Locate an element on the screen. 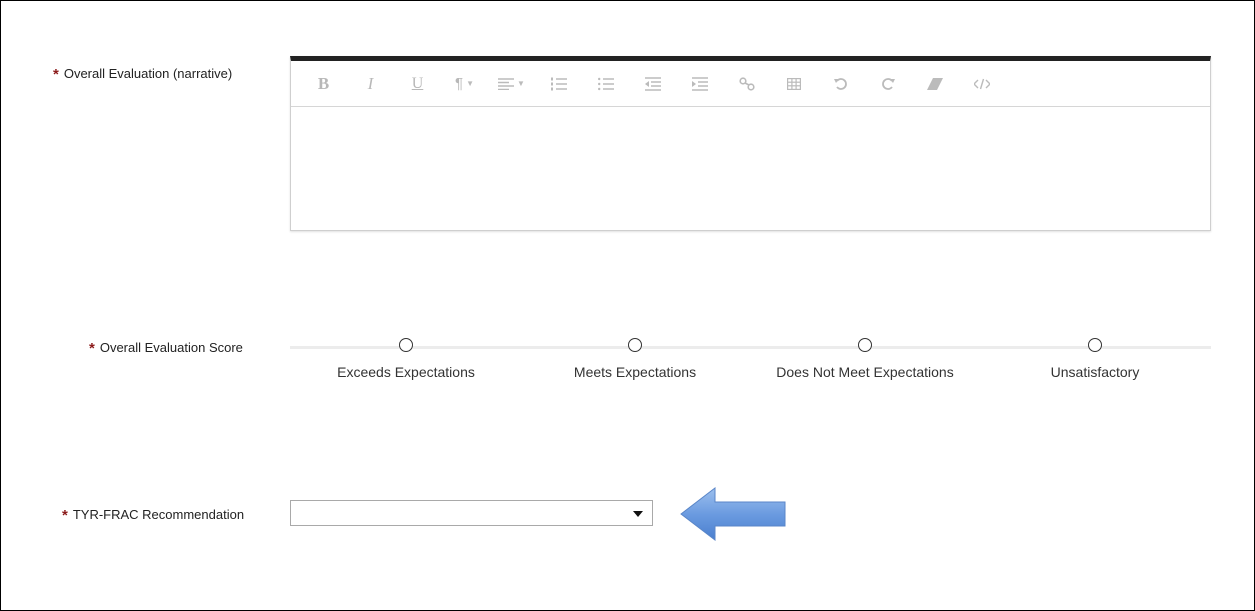  paragraph-glyph: ¶ is located at coordinates (459, 83).